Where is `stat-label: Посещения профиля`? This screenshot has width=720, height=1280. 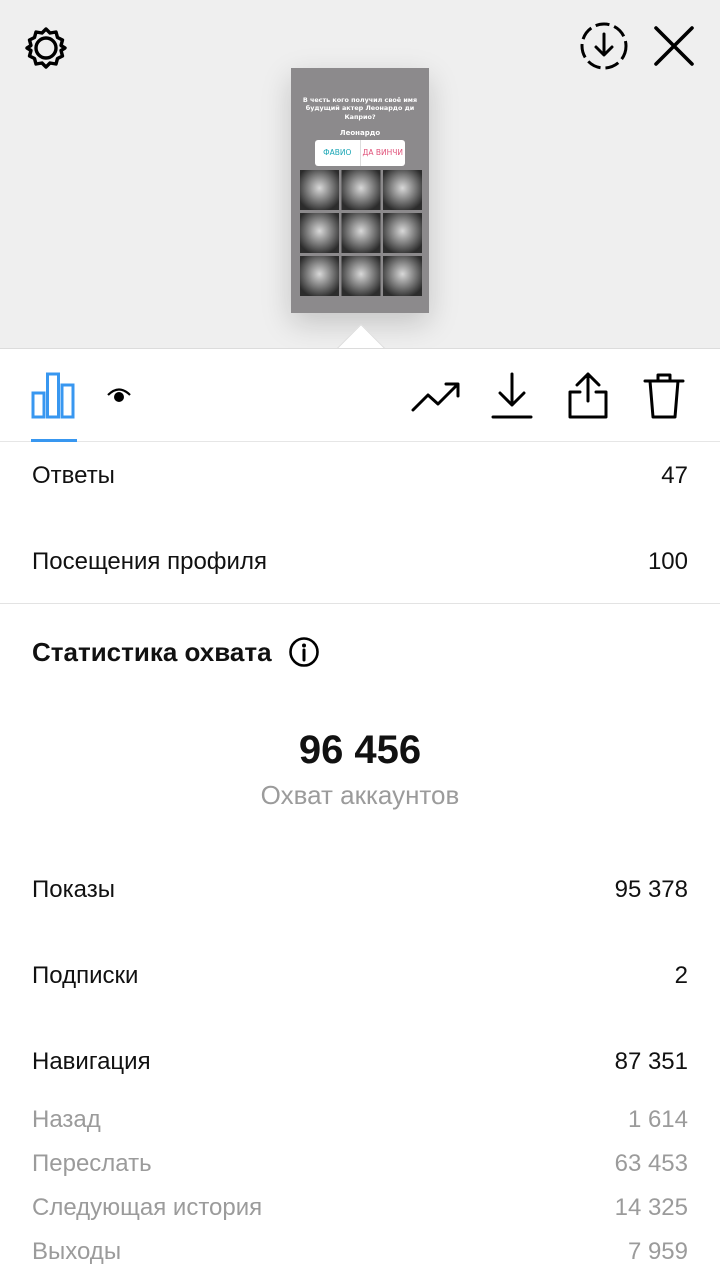
stat-label: Посещения профиля is located at coordinates (149, 561).